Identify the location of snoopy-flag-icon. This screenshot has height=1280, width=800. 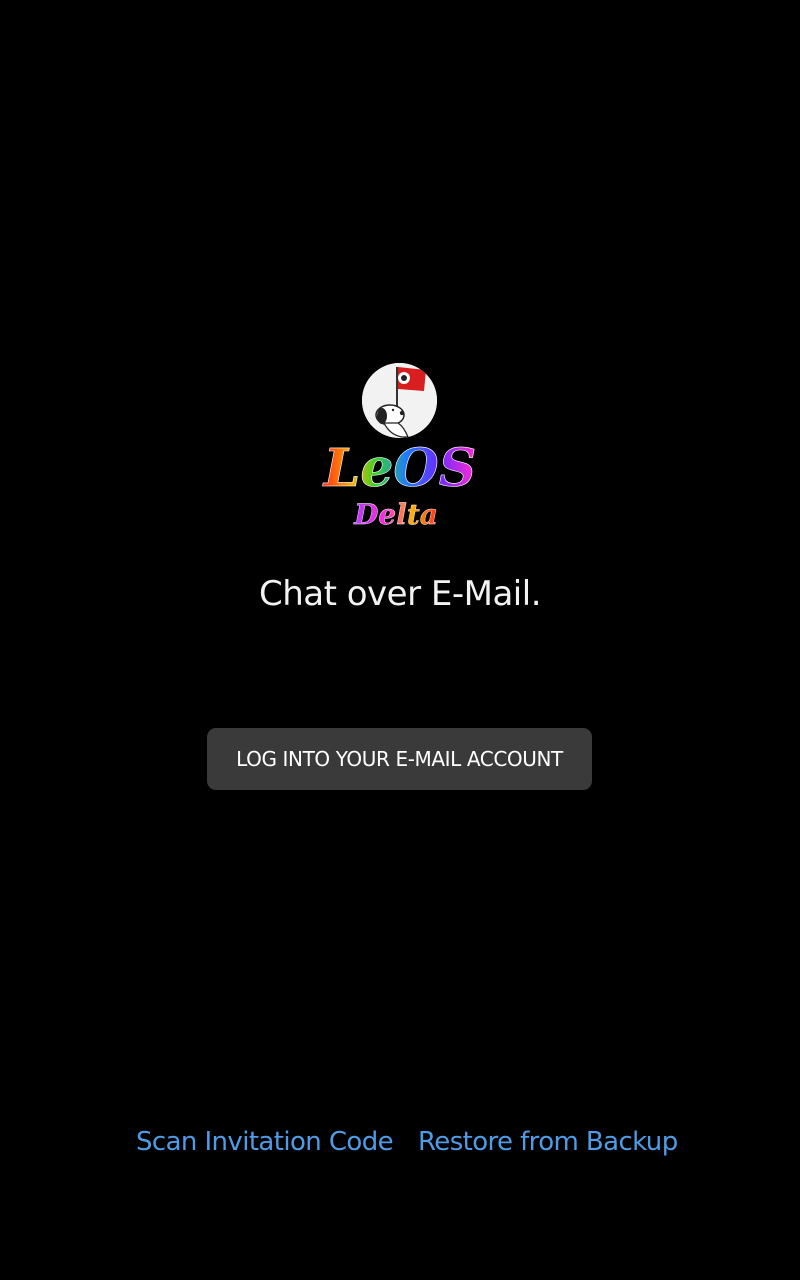
(399, 400).